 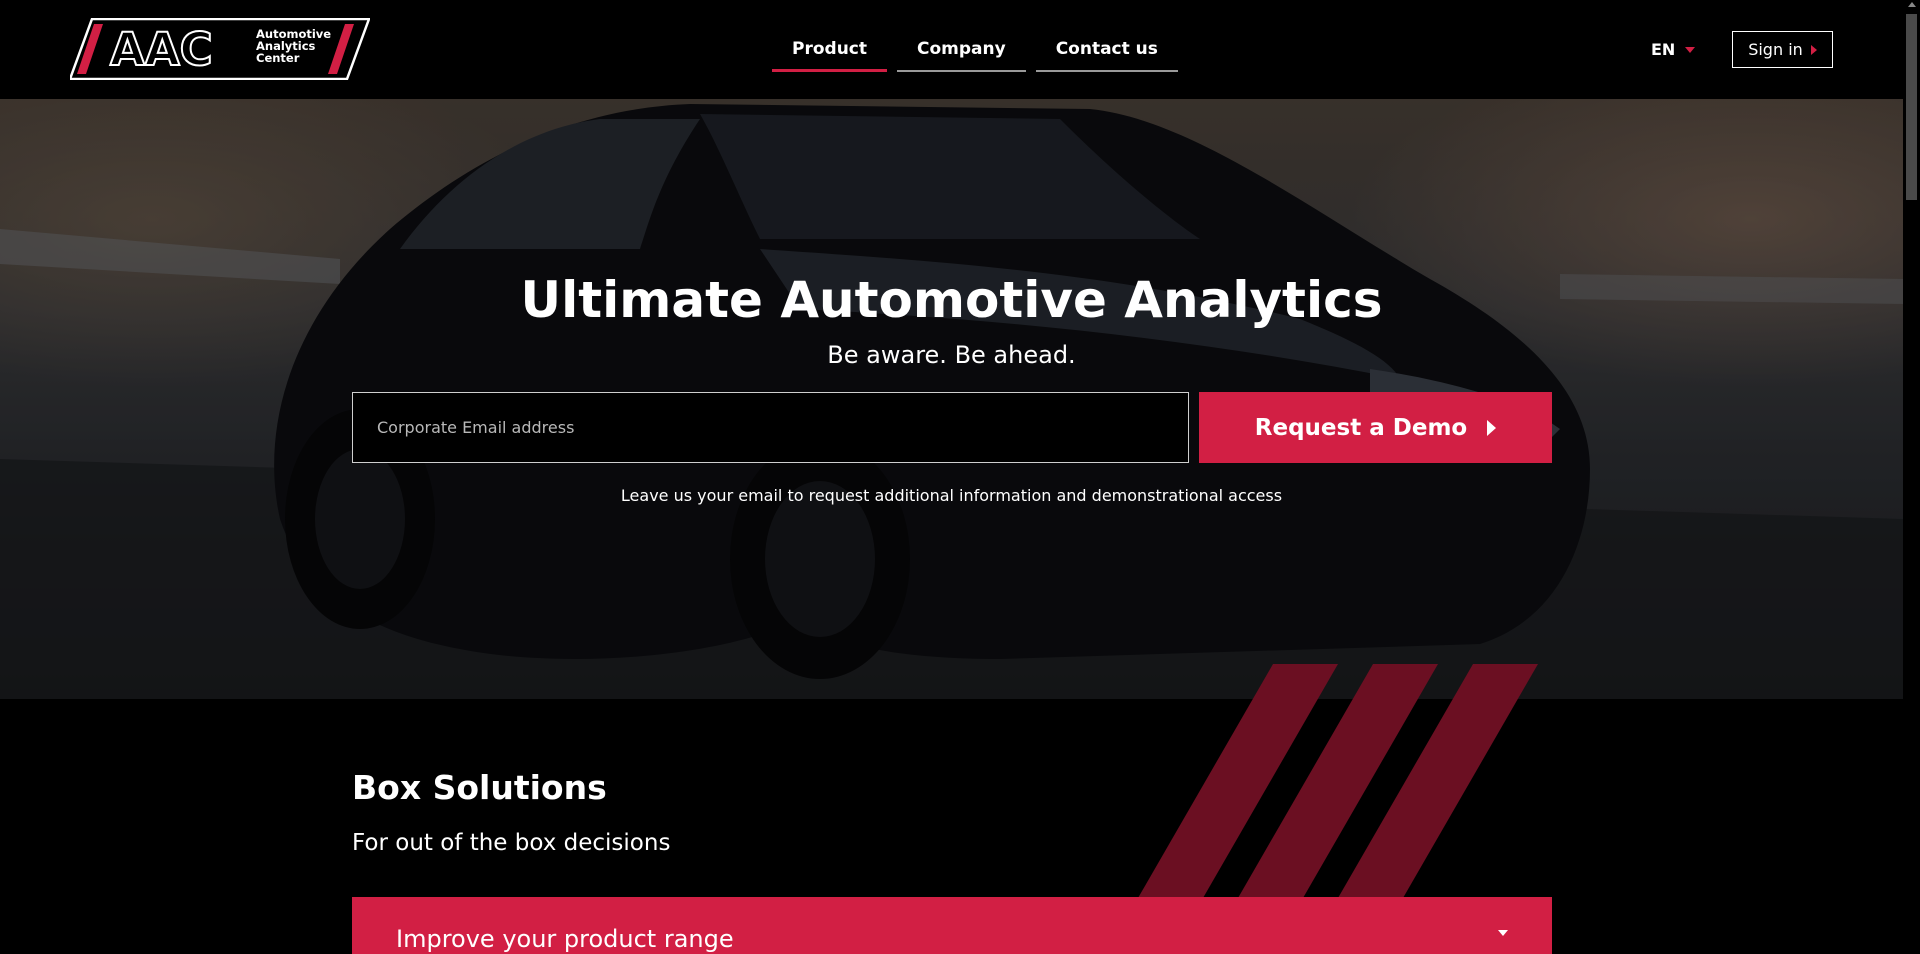 I want to click on accordion-label: Improve your product range, so click(x=565, y=939).